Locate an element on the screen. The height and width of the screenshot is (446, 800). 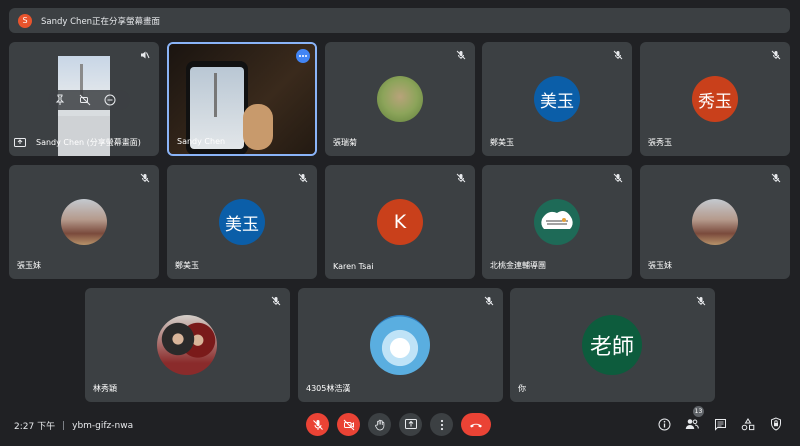
avatar-initials: 老師 is located at coordinates (612, 345).